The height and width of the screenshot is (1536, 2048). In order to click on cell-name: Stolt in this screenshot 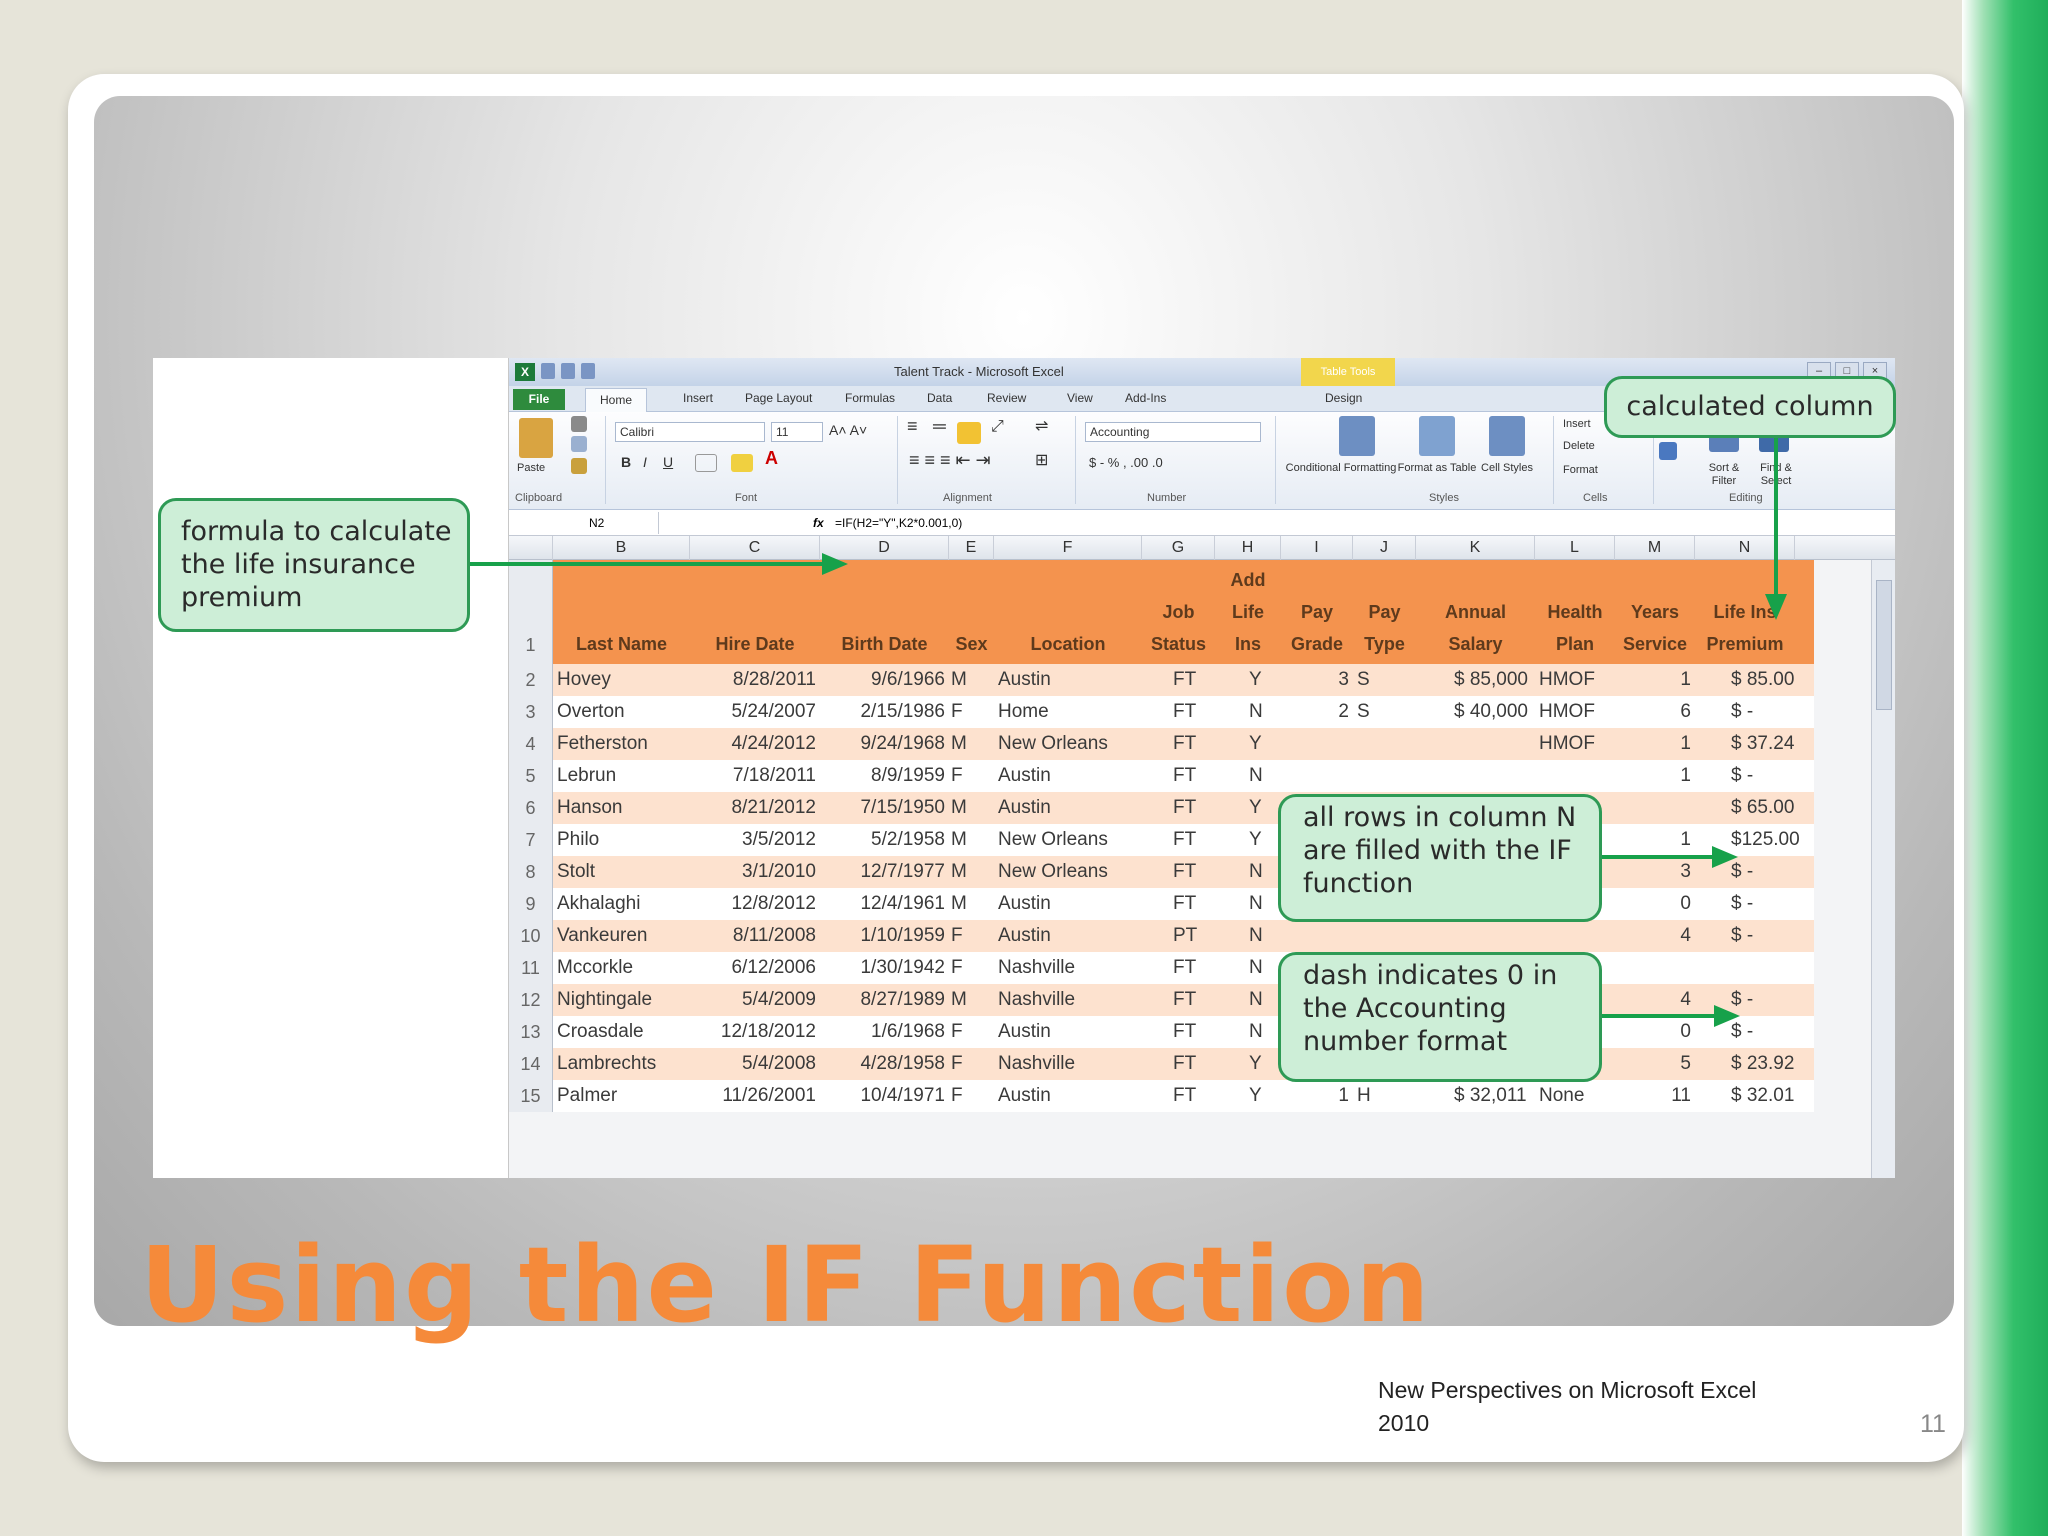, I will do `click(623, 872)`.